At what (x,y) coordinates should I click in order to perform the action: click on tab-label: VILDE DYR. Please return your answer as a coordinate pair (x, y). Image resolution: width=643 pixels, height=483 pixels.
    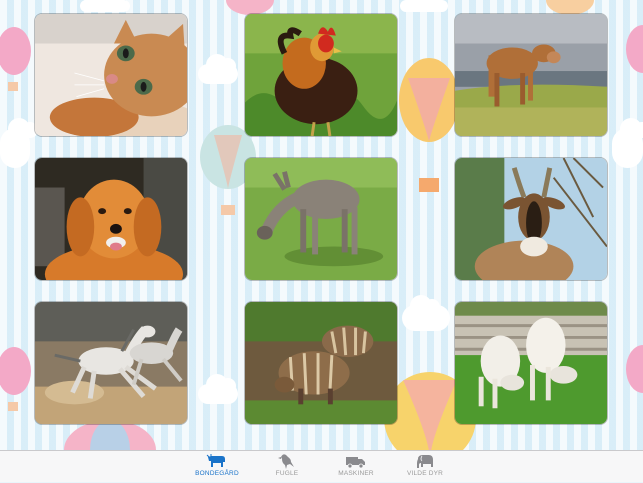
    Looking at the image, I should click on (425, 473).